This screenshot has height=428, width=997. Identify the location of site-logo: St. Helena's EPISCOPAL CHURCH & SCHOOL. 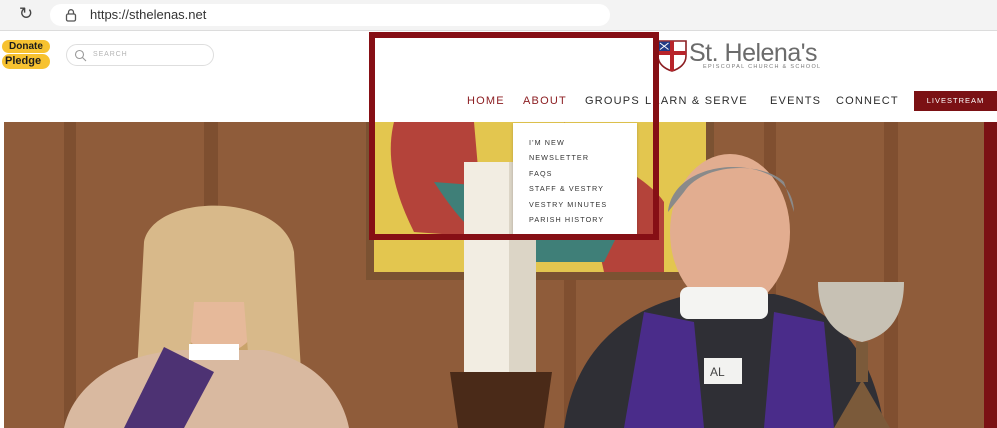
(742, 56).